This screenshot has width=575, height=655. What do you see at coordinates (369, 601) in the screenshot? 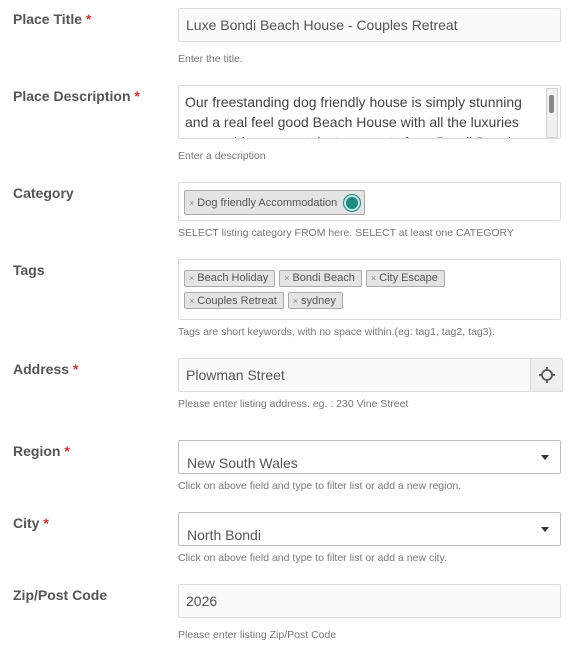
I see `zip-input: 2026` at bounding box center [369, 601].